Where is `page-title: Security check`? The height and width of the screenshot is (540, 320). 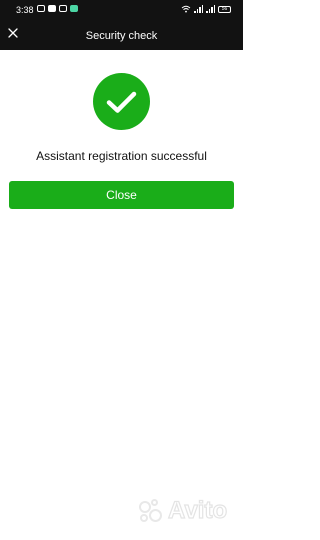
page-title: Security check is located at coordinates (121, 36).